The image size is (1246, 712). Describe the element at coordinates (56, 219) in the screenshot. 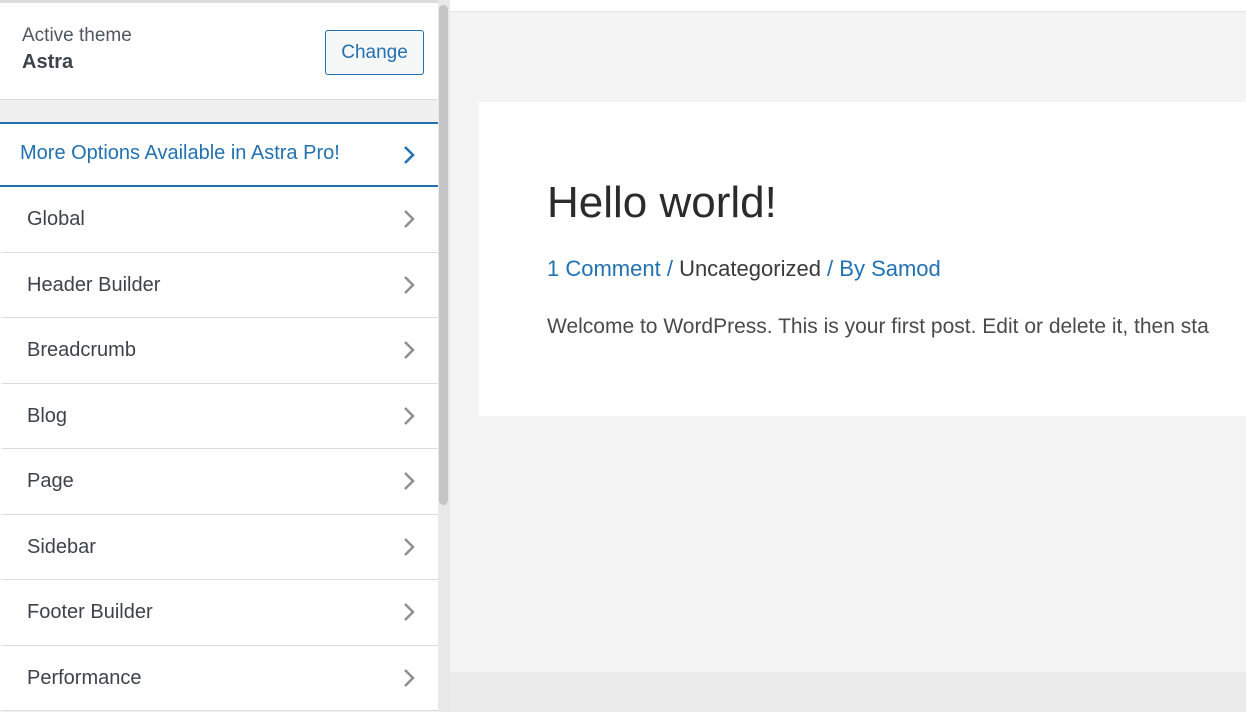

I see `menu-item-label: Global` at that location.